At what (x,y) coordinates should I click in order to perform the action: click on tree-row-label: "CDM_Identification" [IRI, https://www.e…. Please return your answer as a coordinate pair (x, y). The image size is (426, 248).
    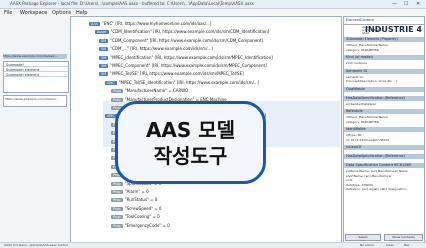
    Looking at the image, I should click on (190, 32).